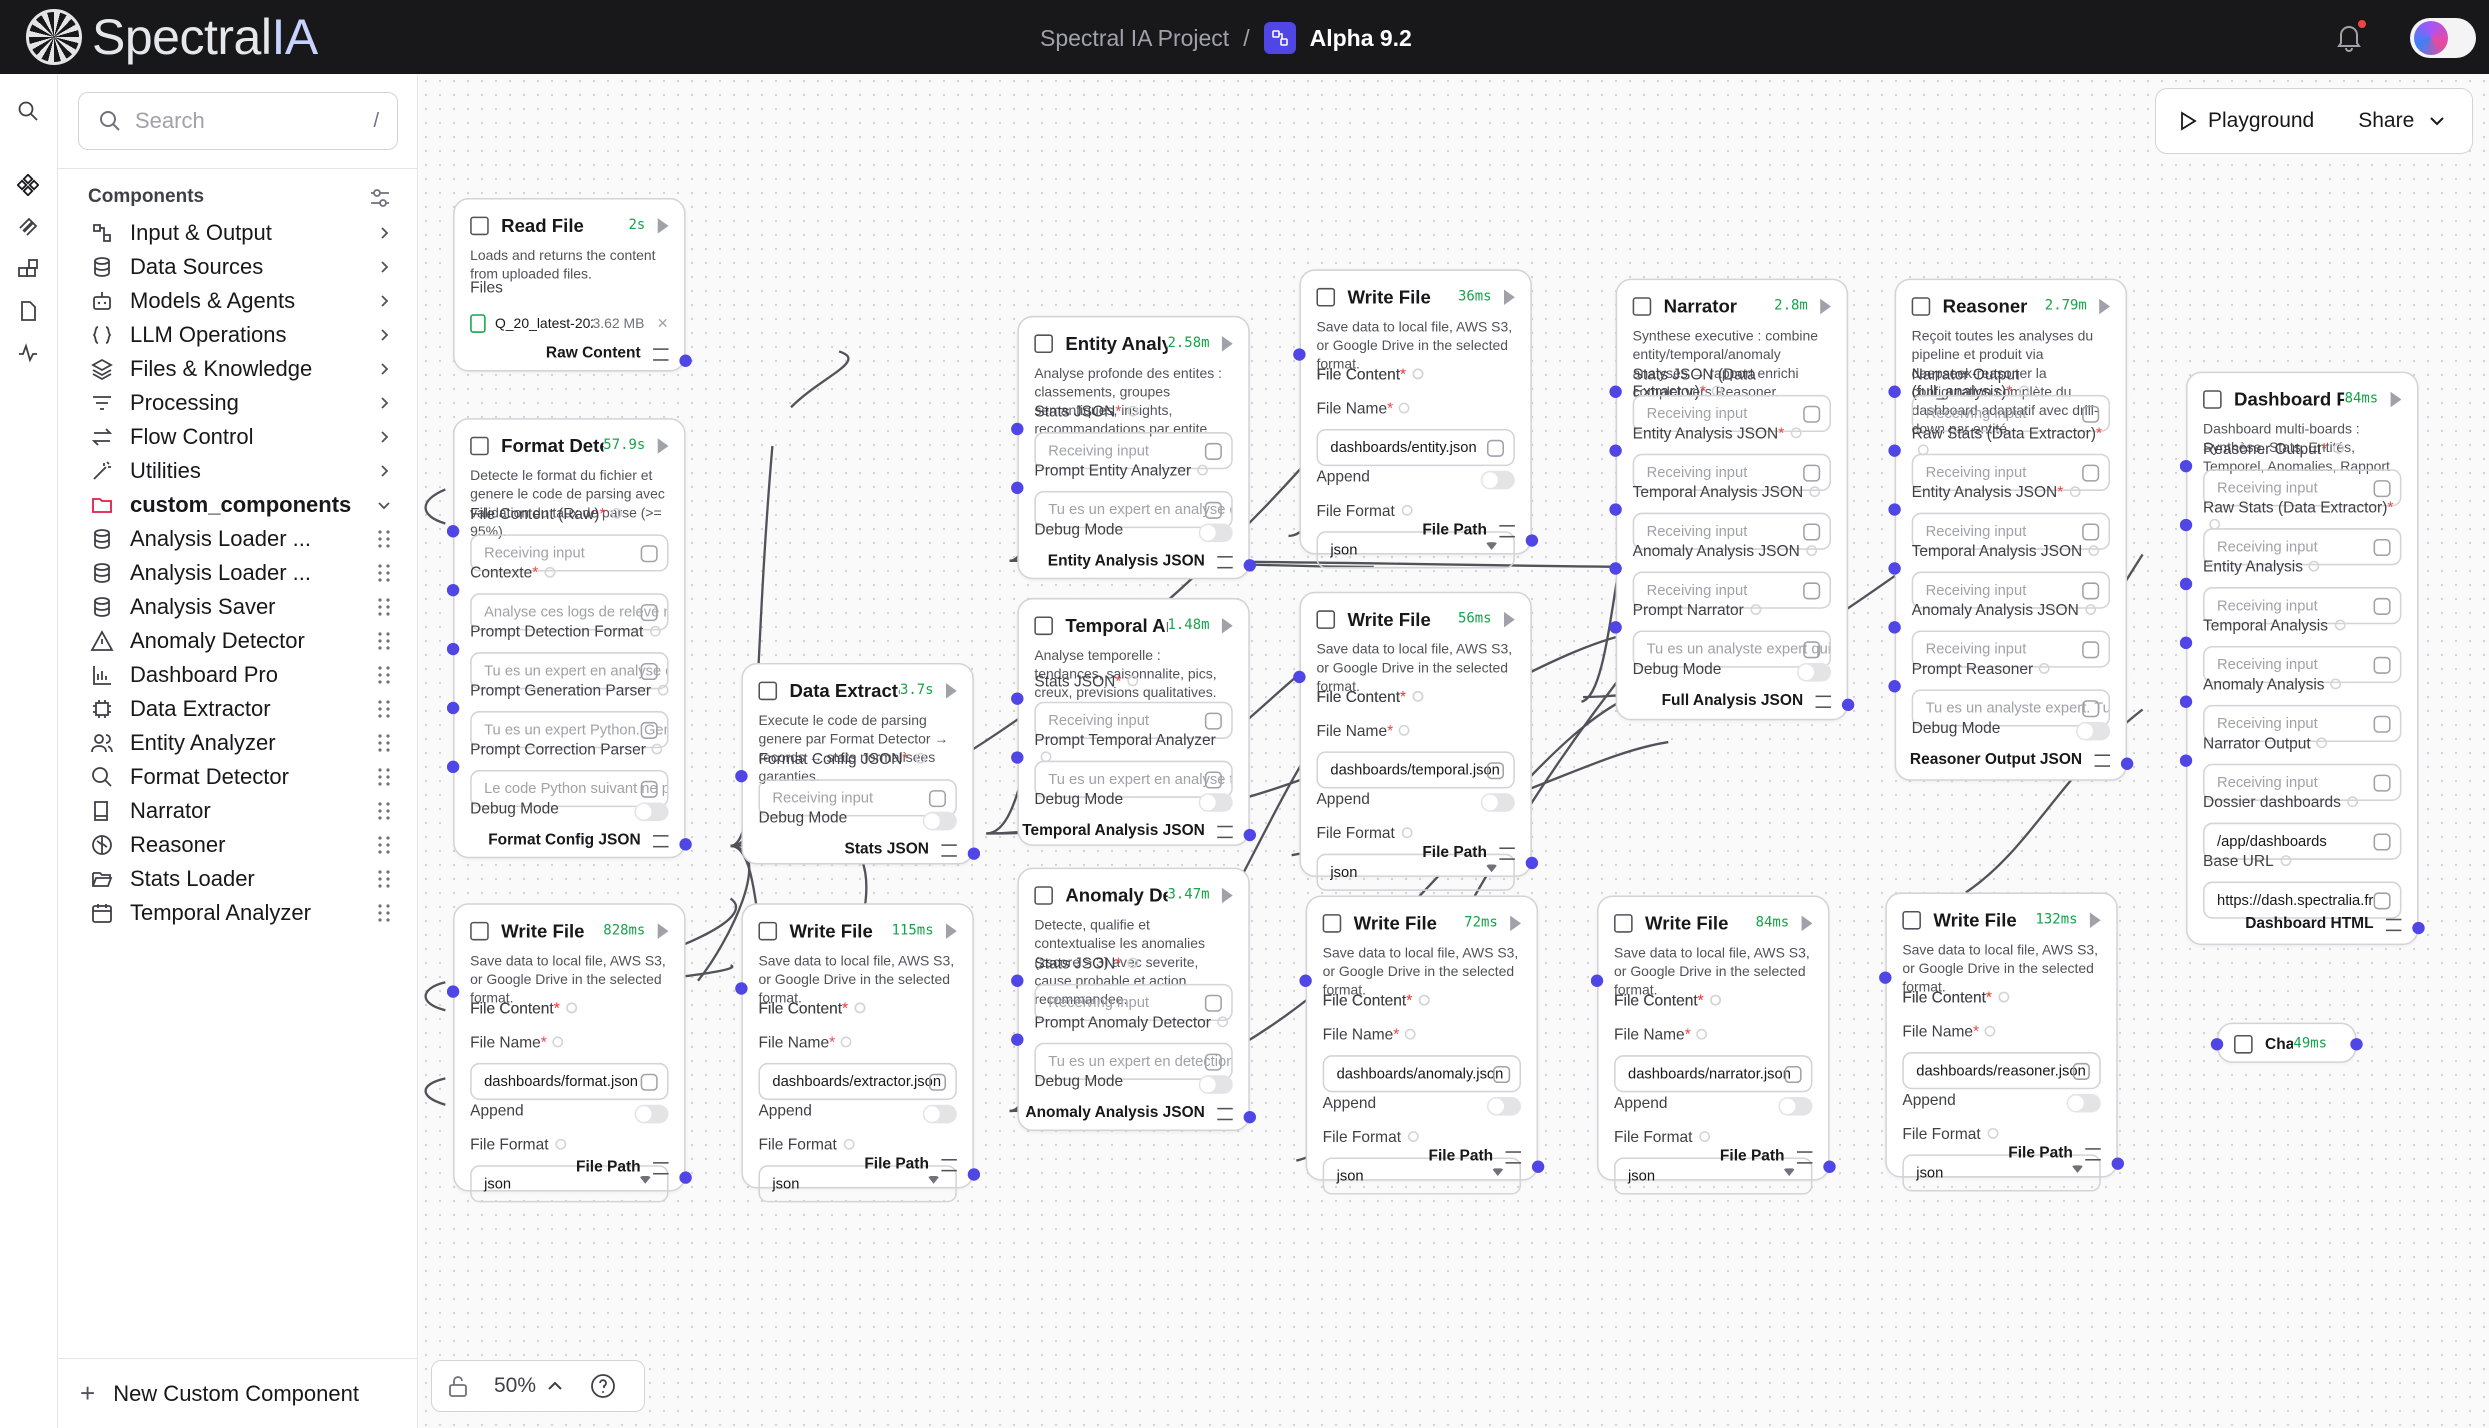  Describe the element at coordinates (2302, 900) in the screenshot. I see `field-input: https://dash.spectralia.fr` at that location.